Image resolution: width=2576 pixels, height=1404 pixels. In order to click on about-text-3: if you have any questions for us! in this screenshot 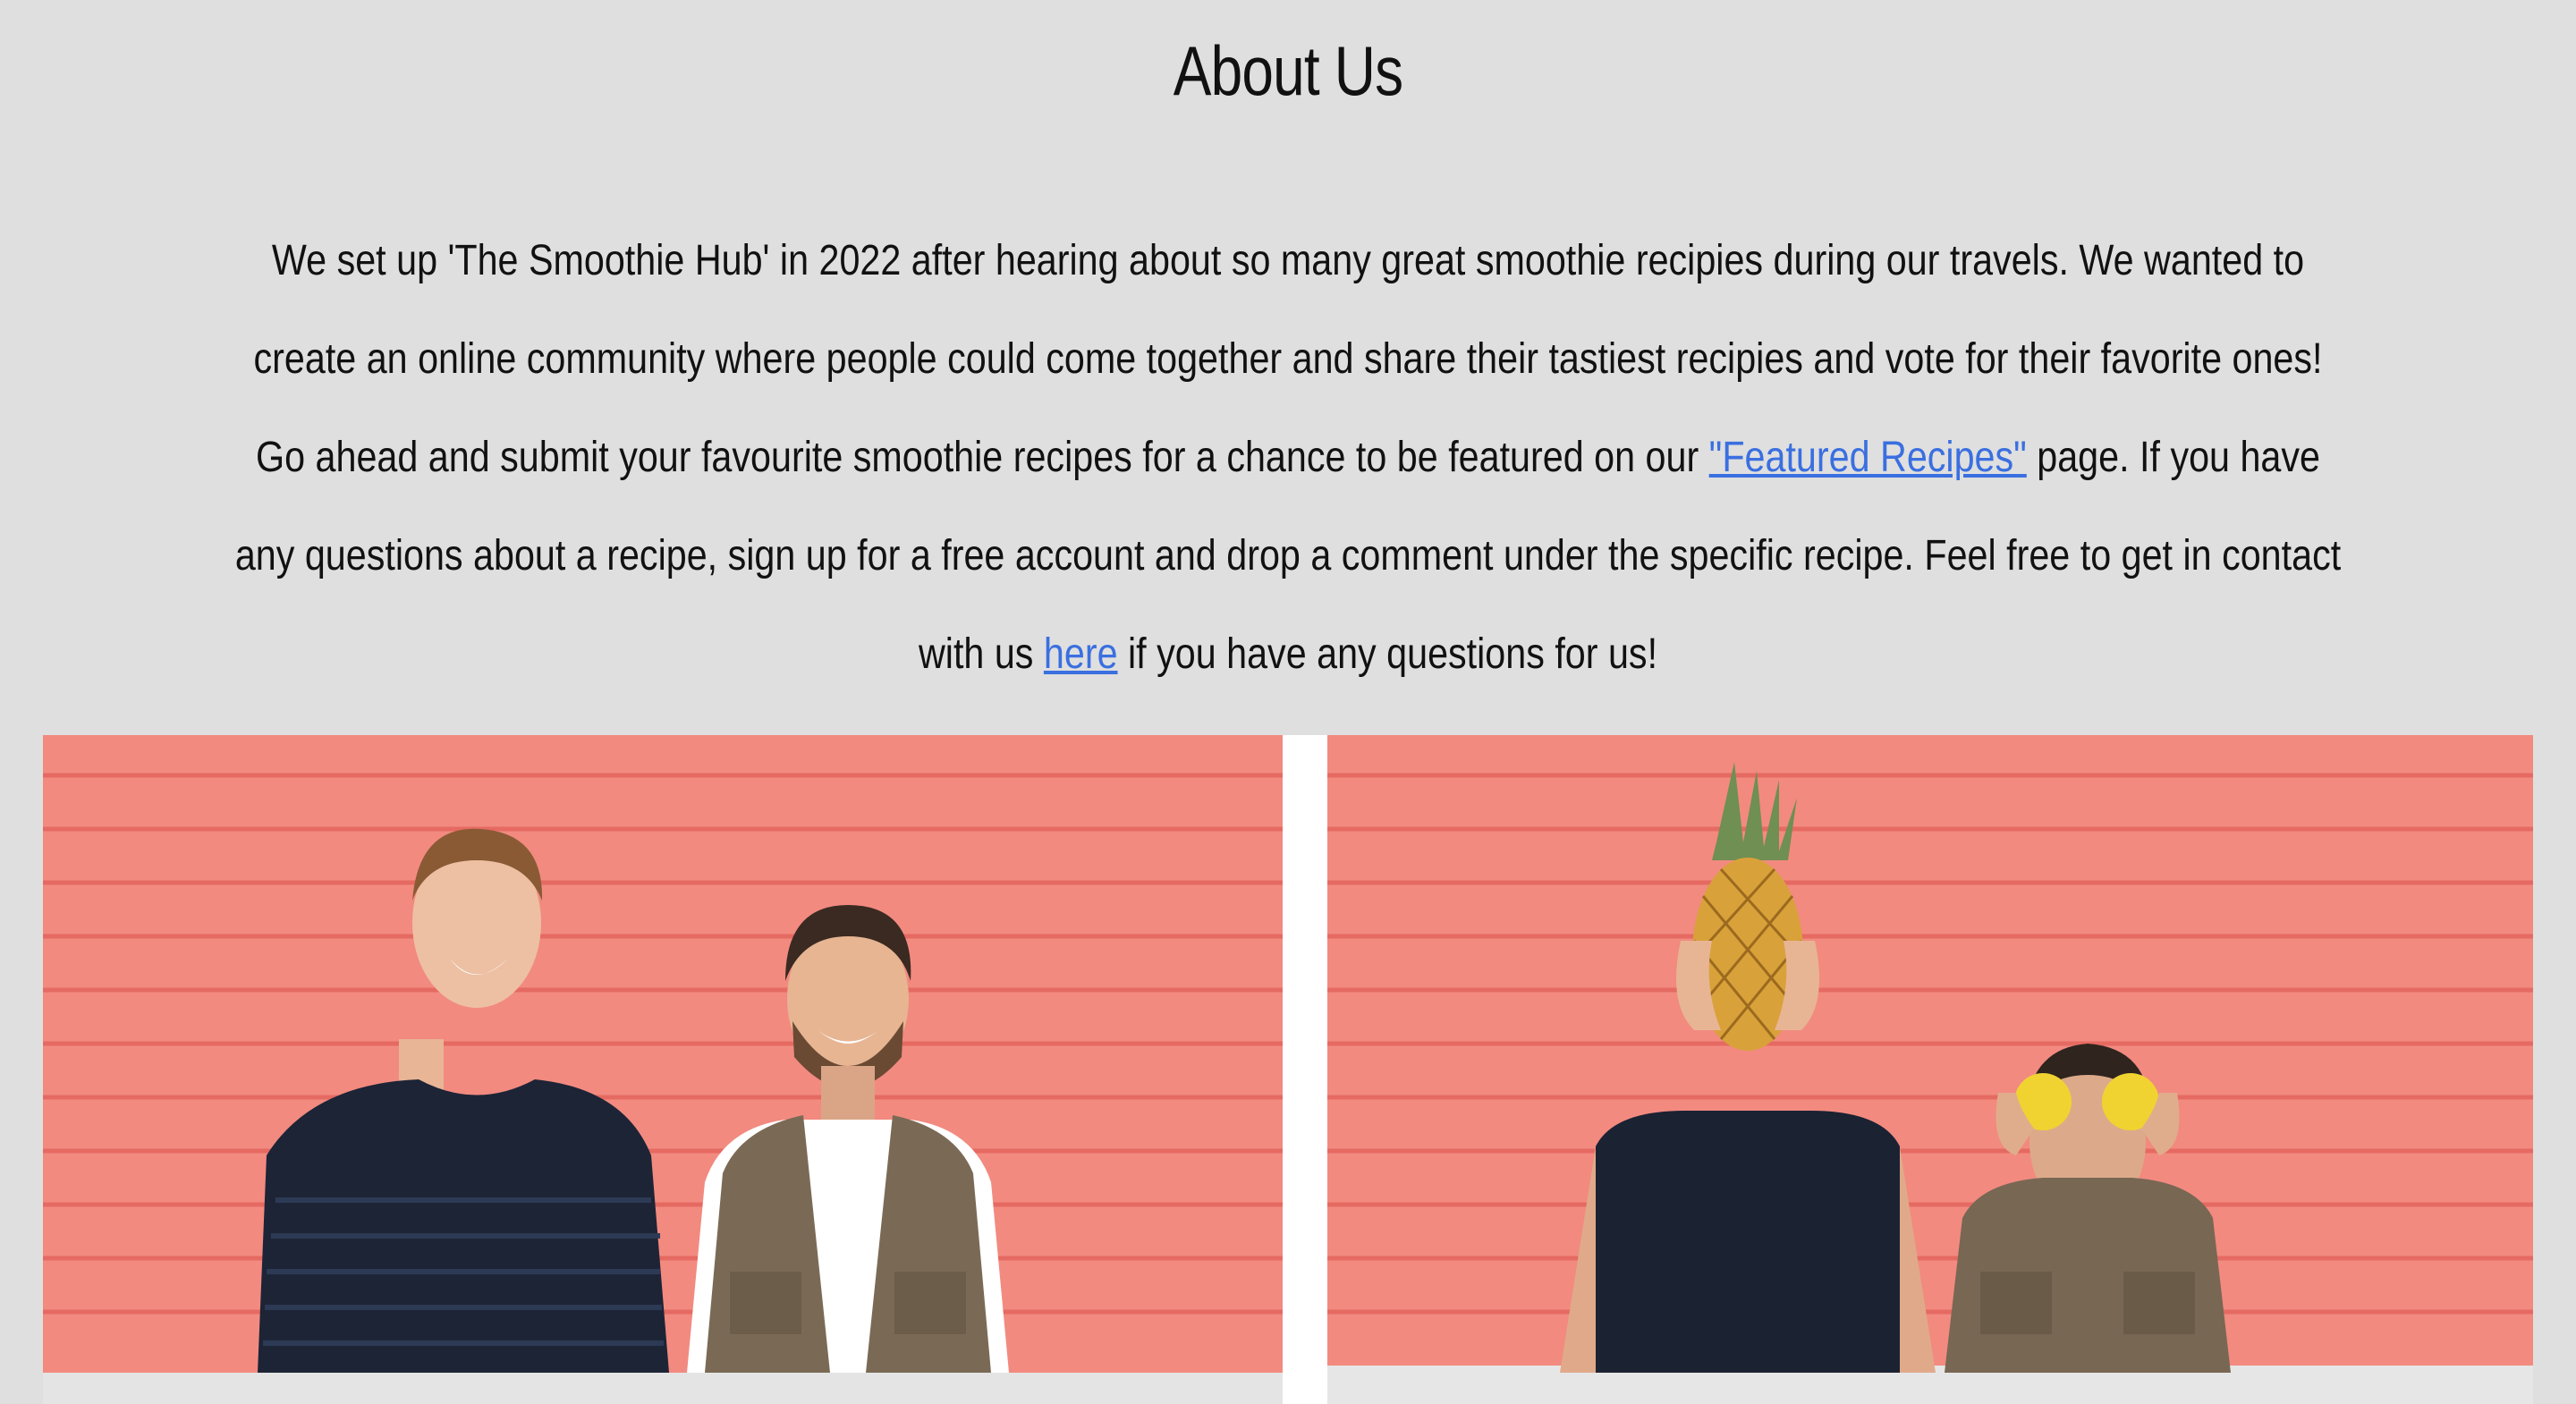, I will do `click(1387, 654)`.